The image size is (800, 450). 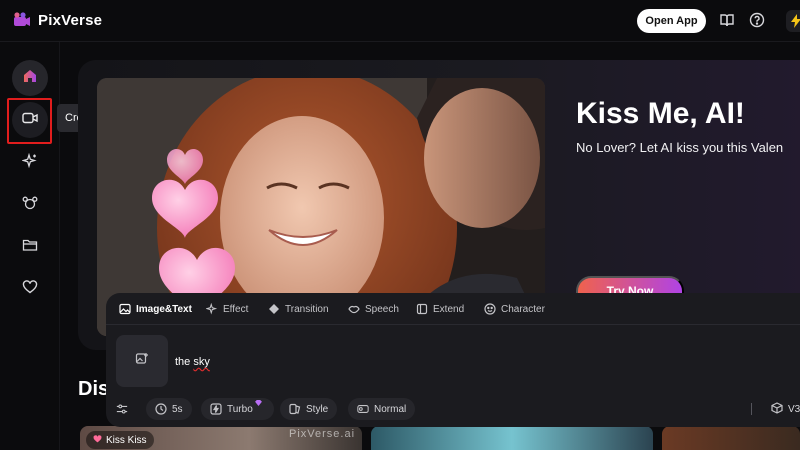 I want to click on logo: PixVerse, so click(x=57, y=20).